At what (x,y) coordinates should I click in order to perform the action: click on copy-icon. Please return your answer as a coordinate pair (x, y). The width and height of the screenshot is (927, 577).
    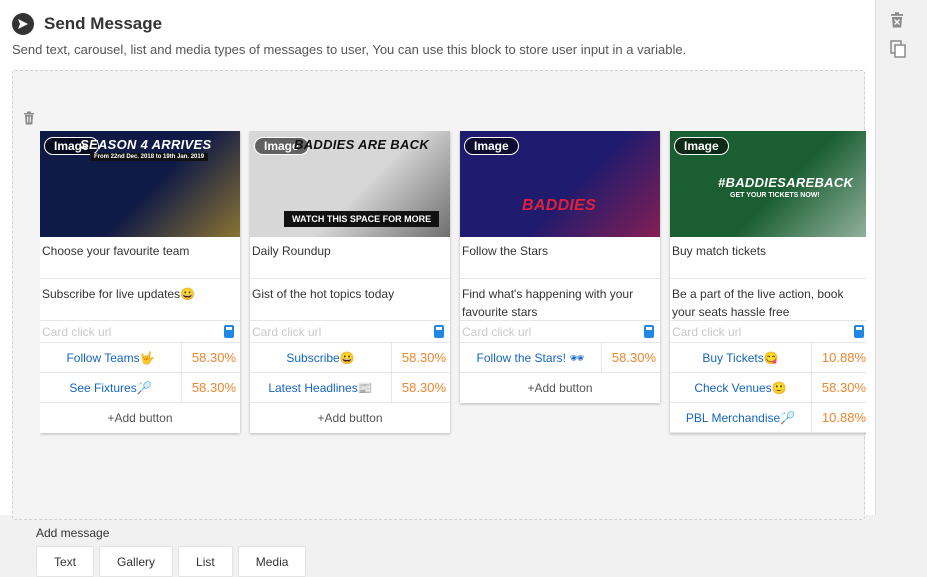
    Looking at the image, I should click on (898, 49).